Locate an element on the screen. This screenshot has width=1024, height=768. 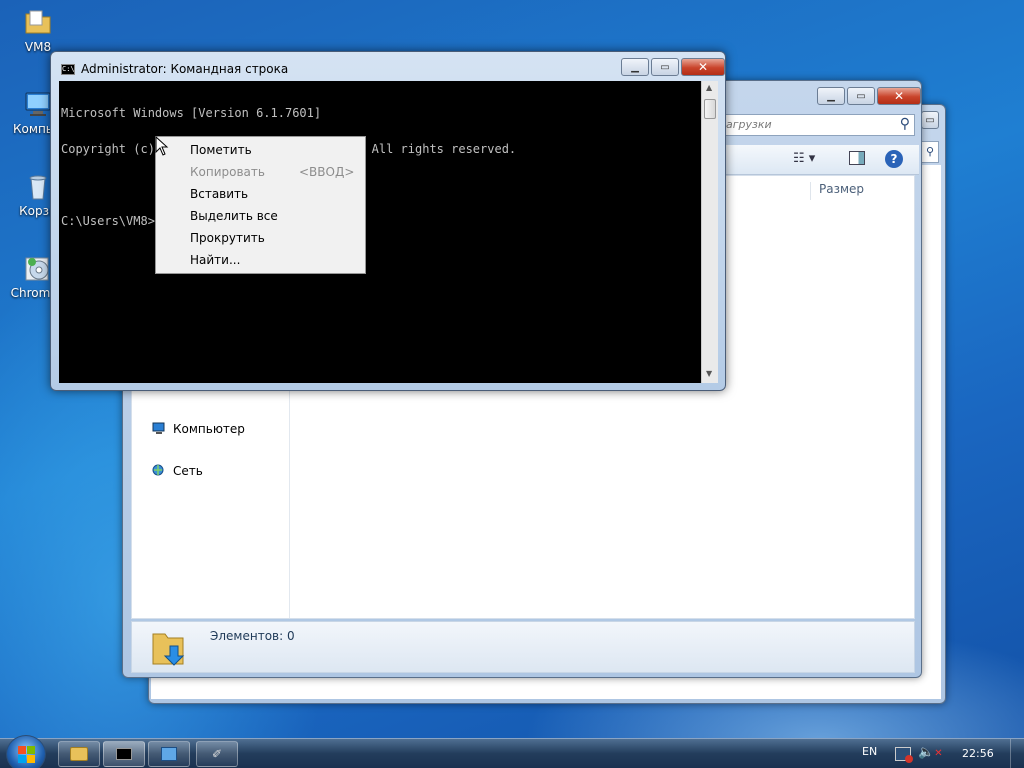
preview-pane-icon is located at coordinates (857, 158).